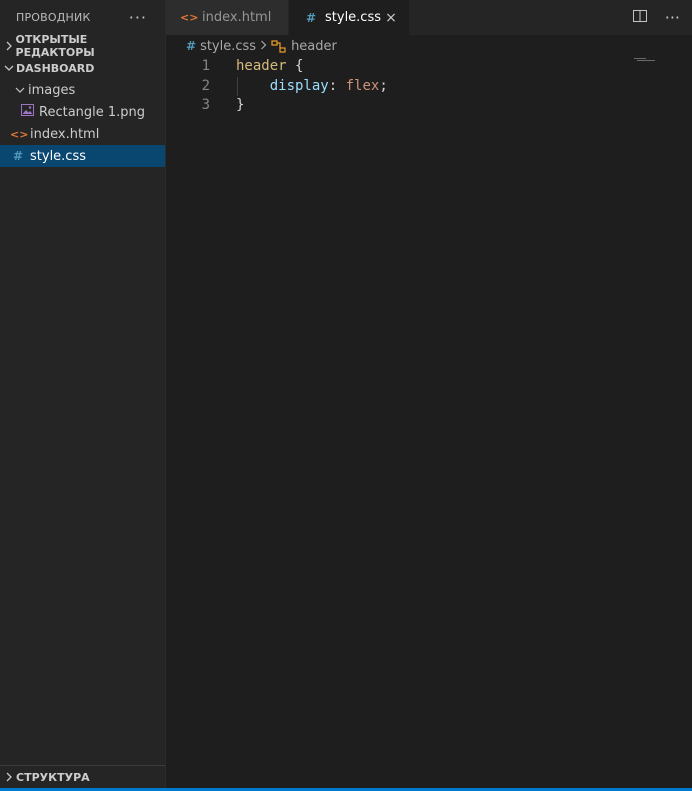 The image size is (692, 791). What do you see at coordinates (53, 17) in the screenshot?
I see `explorer-title: ПРОВОДНИК` at bounding box center [53, 17].